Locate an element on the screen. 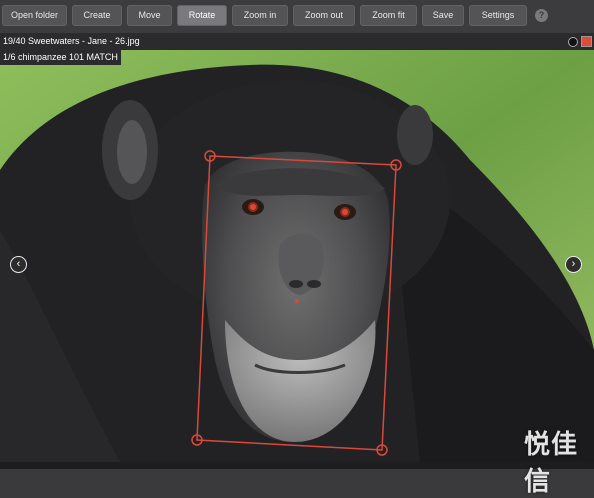  chevron-right-icon: › is located at coordinates (573, 264).